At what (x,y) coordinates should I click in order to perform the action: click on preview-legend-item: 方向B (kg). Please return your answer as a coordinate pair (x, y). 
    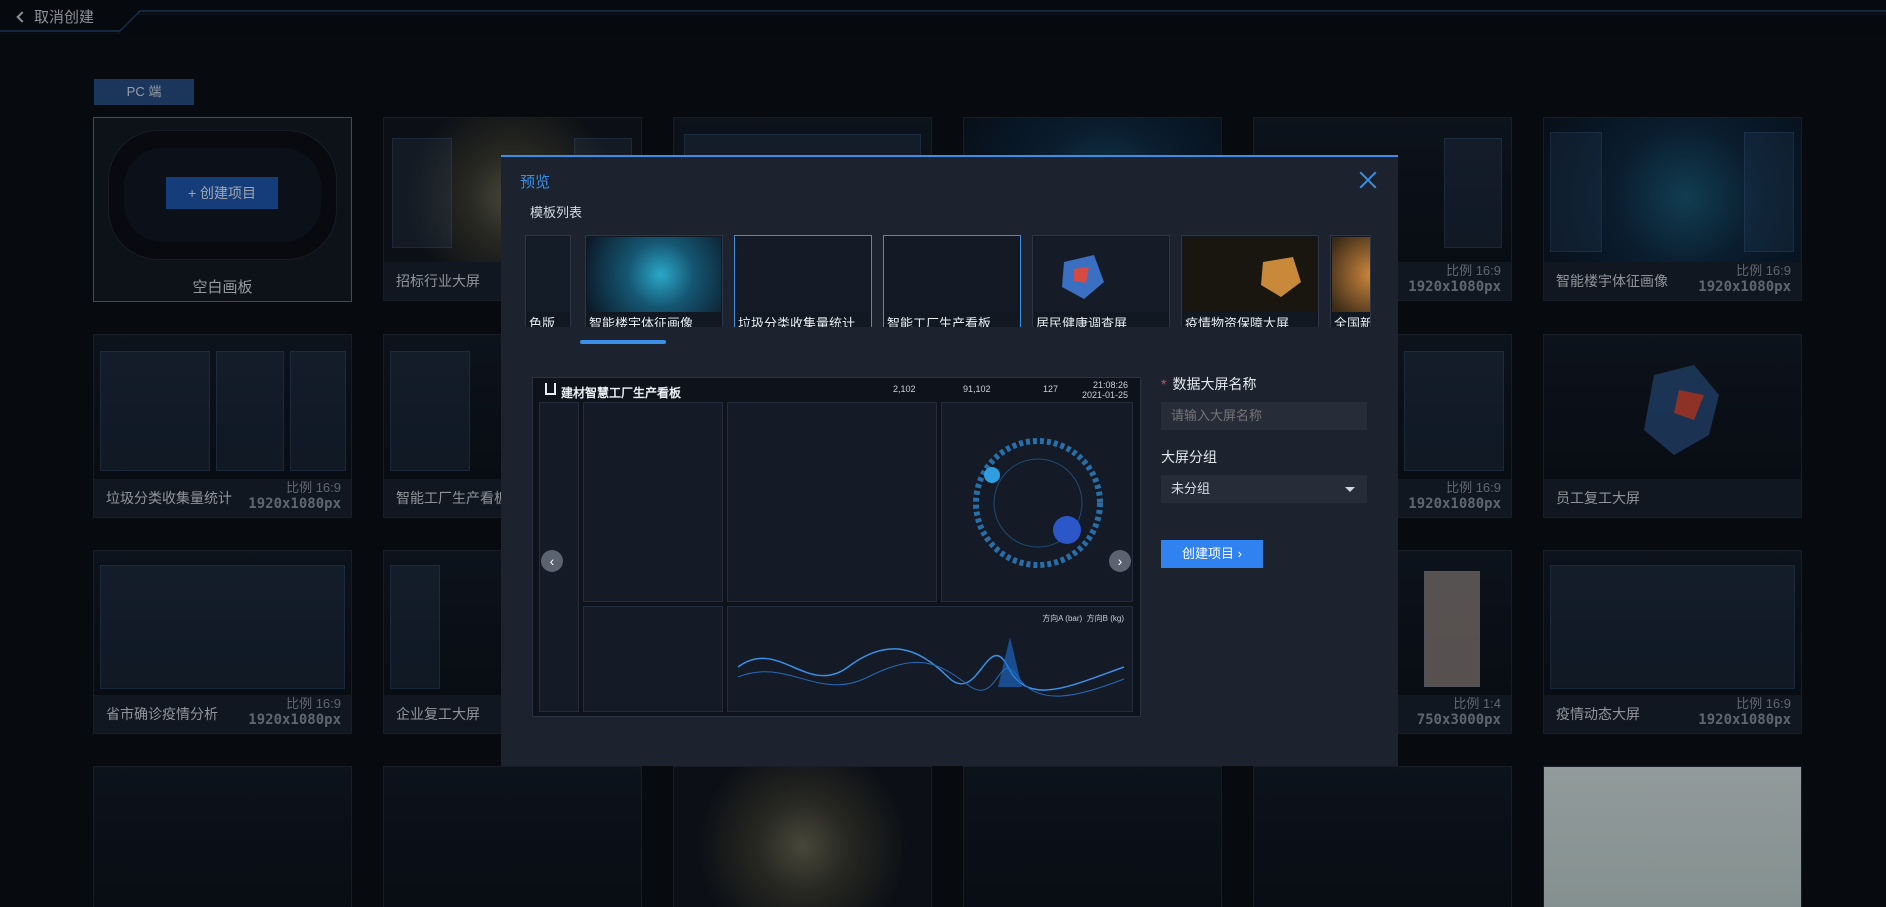
    Looking at the image, I should click on (1105, 618).